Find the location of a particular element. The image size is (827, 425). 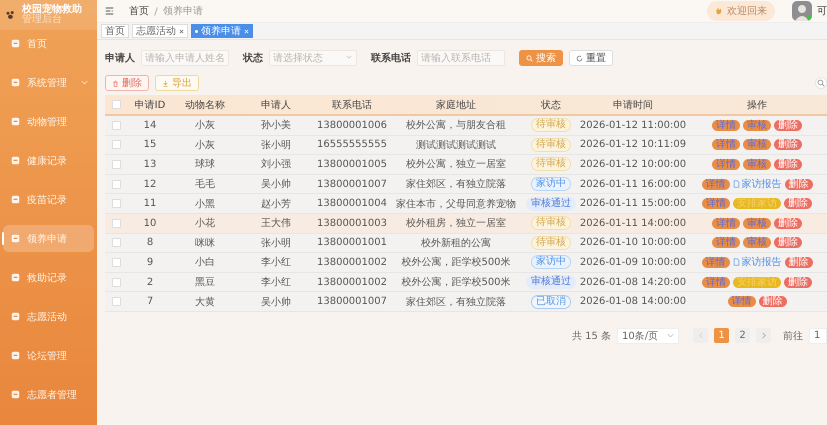

table-cell-text: 小灰 is located at coordinates (205, 125).